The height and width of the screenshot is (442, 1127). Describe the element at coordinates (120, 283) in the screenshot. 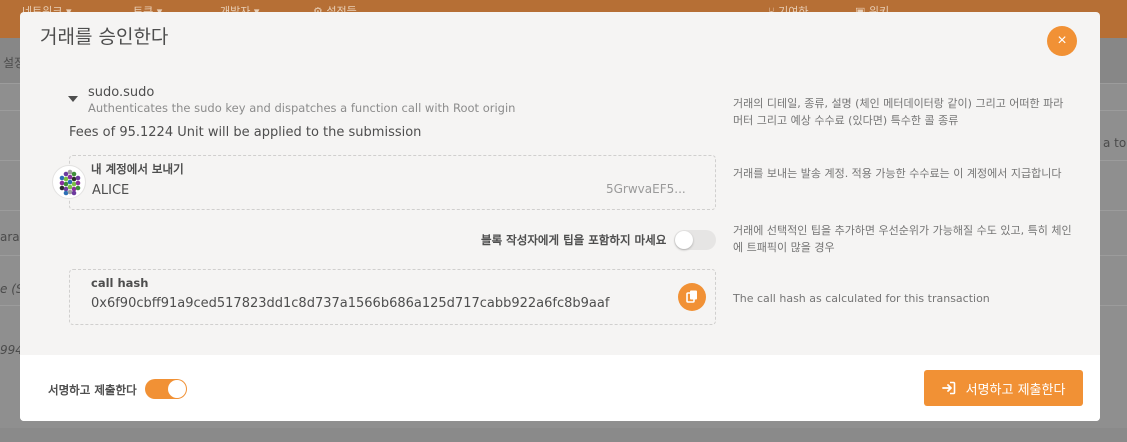

I see `call-hash-label: call hash` at that location.